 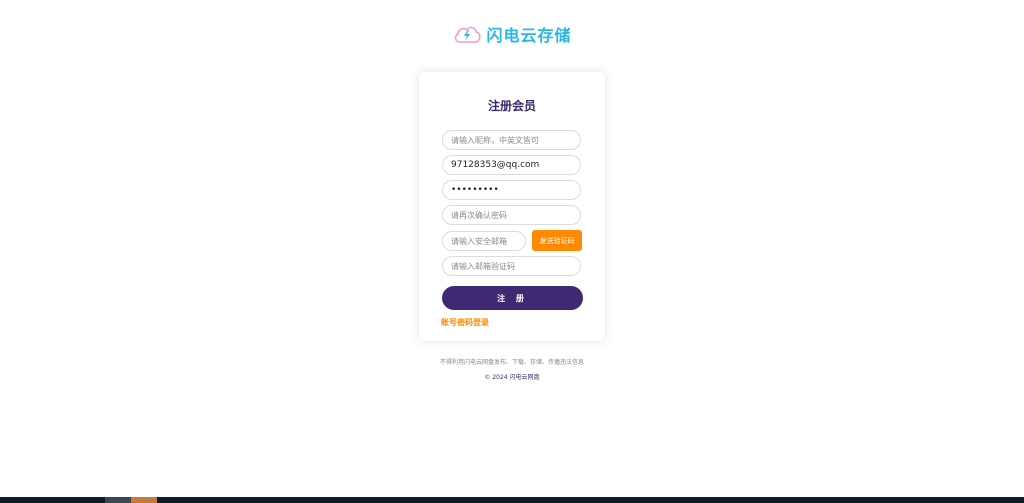 What do you see at coordinates (511, 190) in the screenshot?
I see `password-input` at bounding box center [511, 190].